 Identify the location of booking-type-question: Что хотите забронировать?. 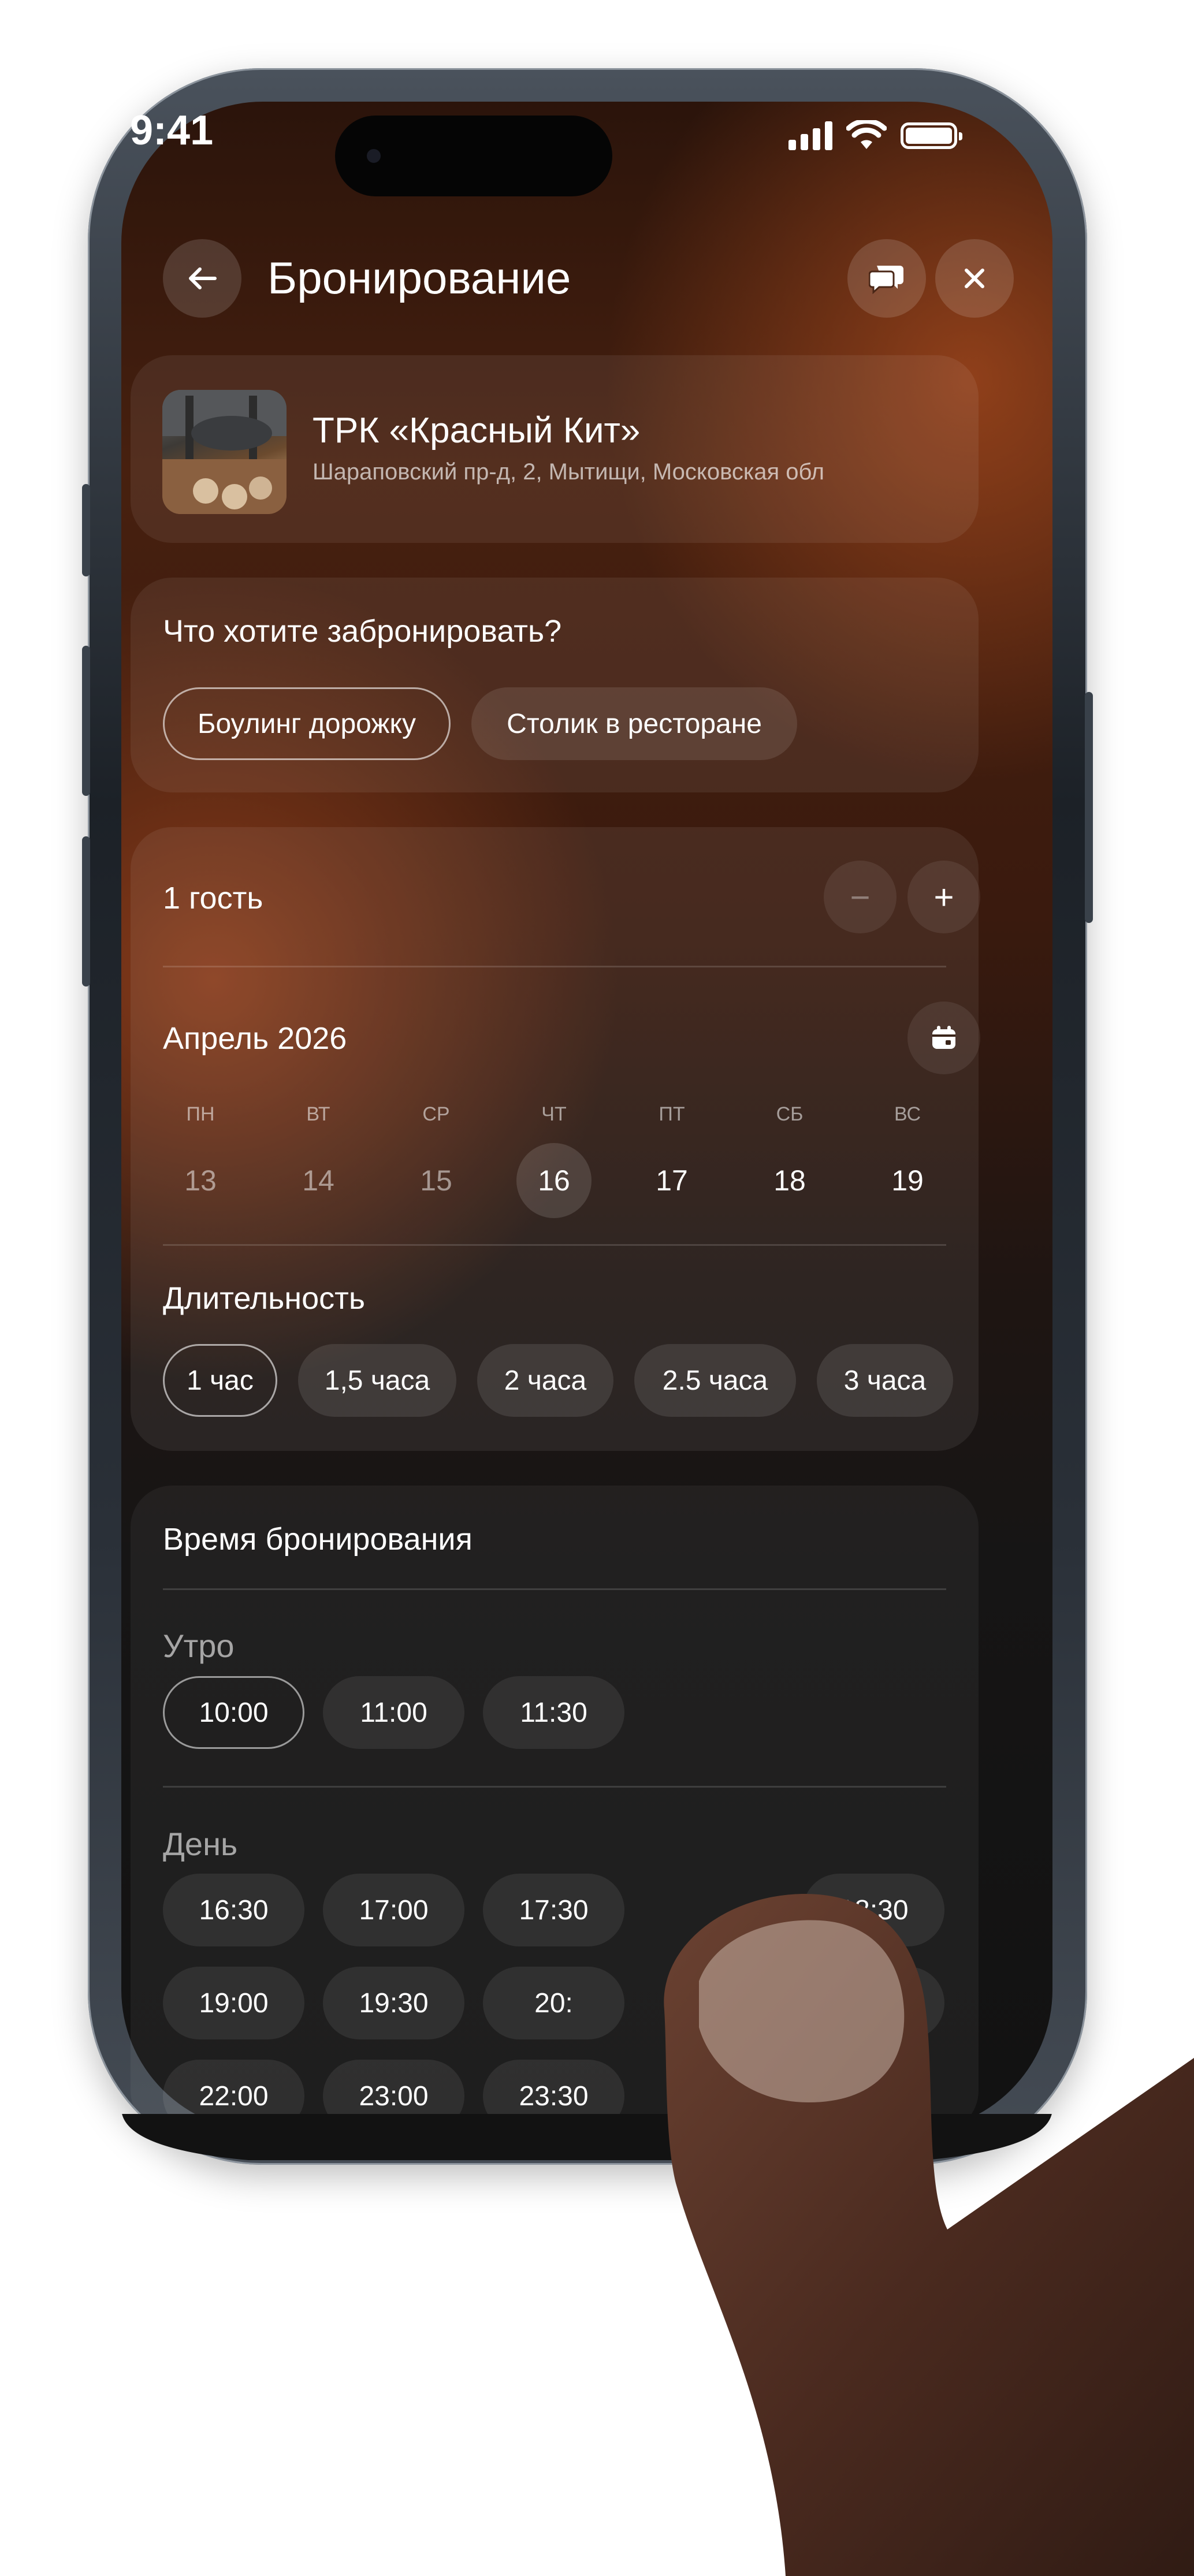
(362, 631).